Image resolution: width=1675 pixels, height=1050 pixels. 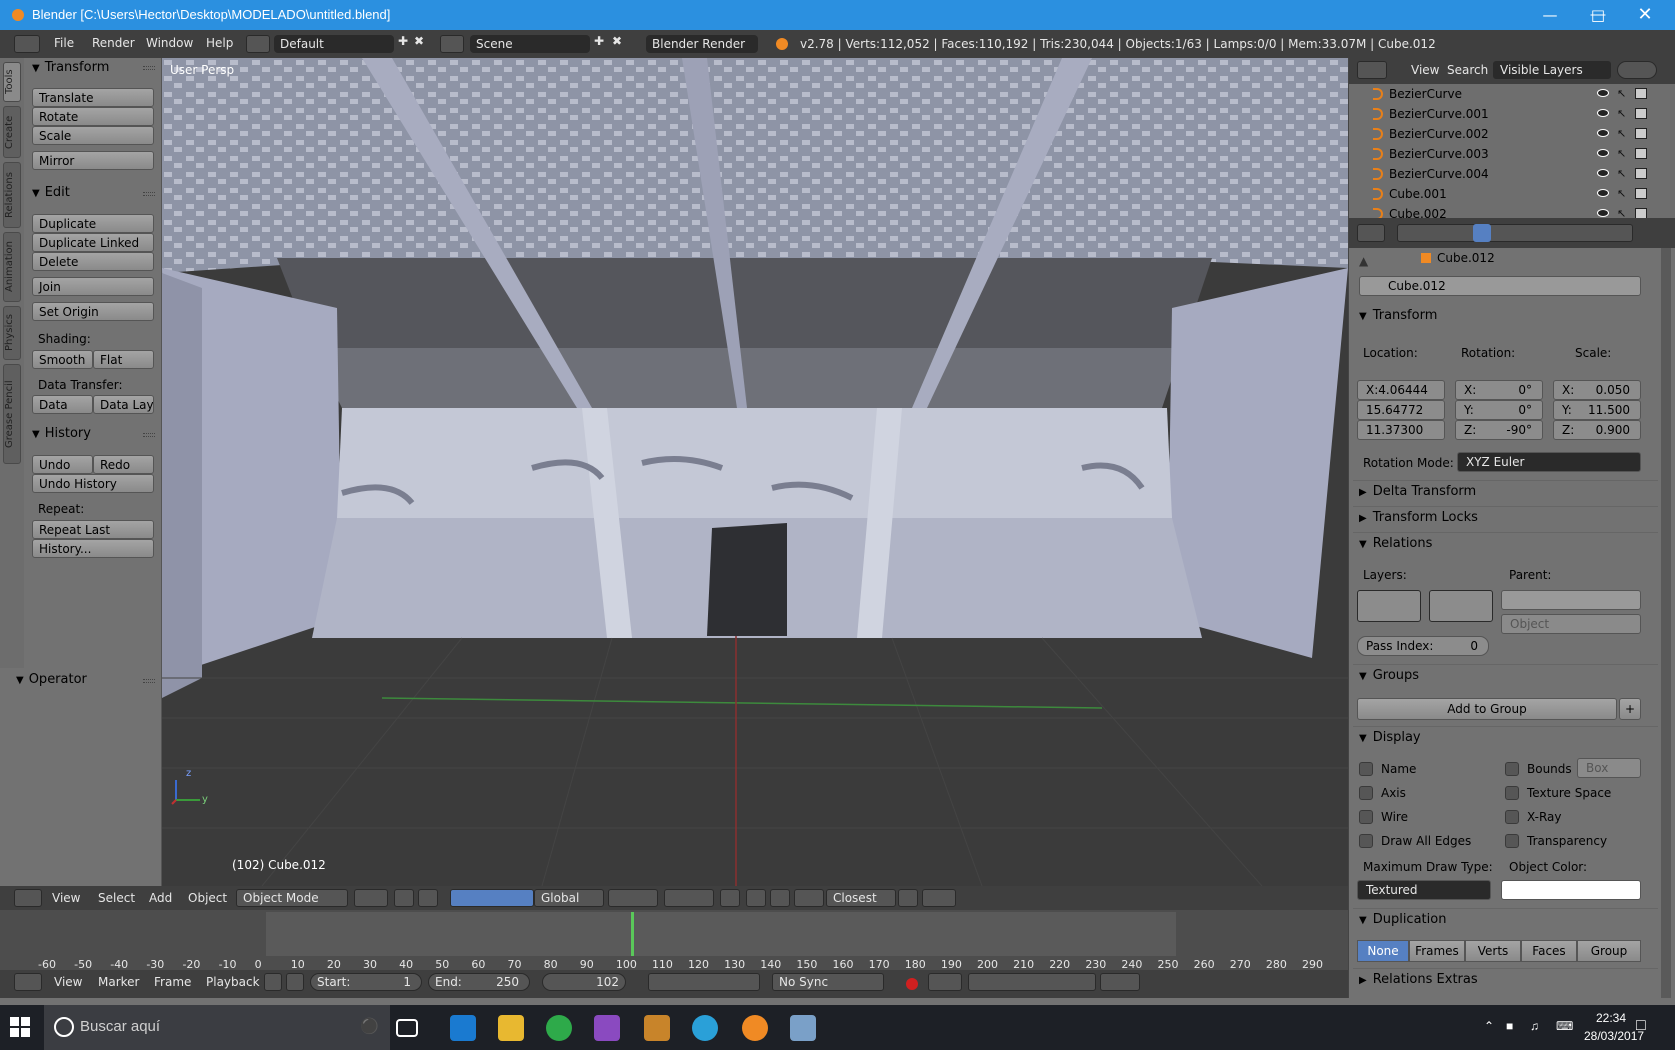 What do you see at coordinates (755, 1028) in the screenshot?
I see `blender-taskbar-icon` at bounding box center [755, 1028].